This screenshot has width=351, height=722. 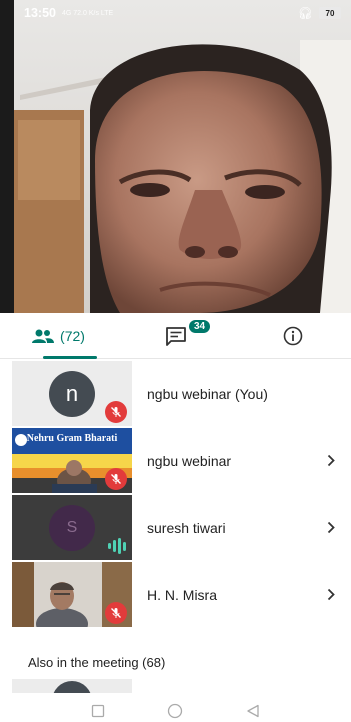 What do you see at coordinates (330, 13) in the screenshot?
I see `battery-icon: 70` at bounding box center [330, 13].